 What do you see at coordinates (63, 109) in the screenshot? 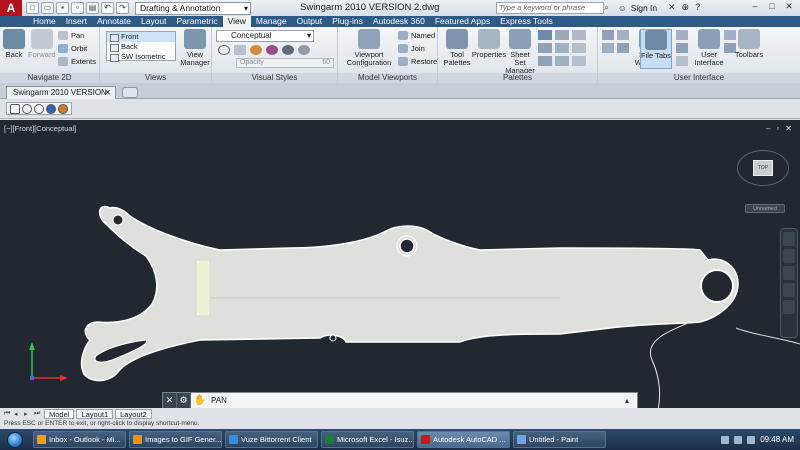
I see `conceptual-icon` at bounding box center [63, 109].